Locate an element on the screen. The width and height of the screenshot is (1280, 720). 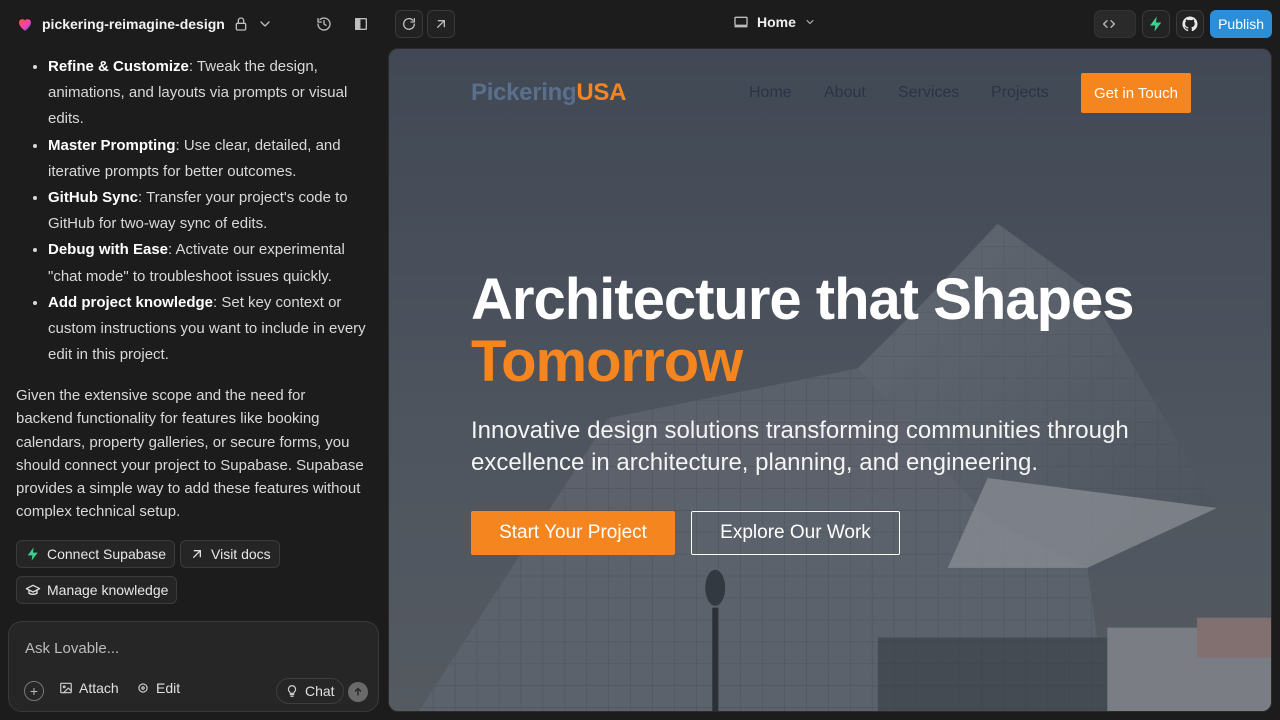
list-item-title: Debug with Ease is located at coordinates (108, 250).